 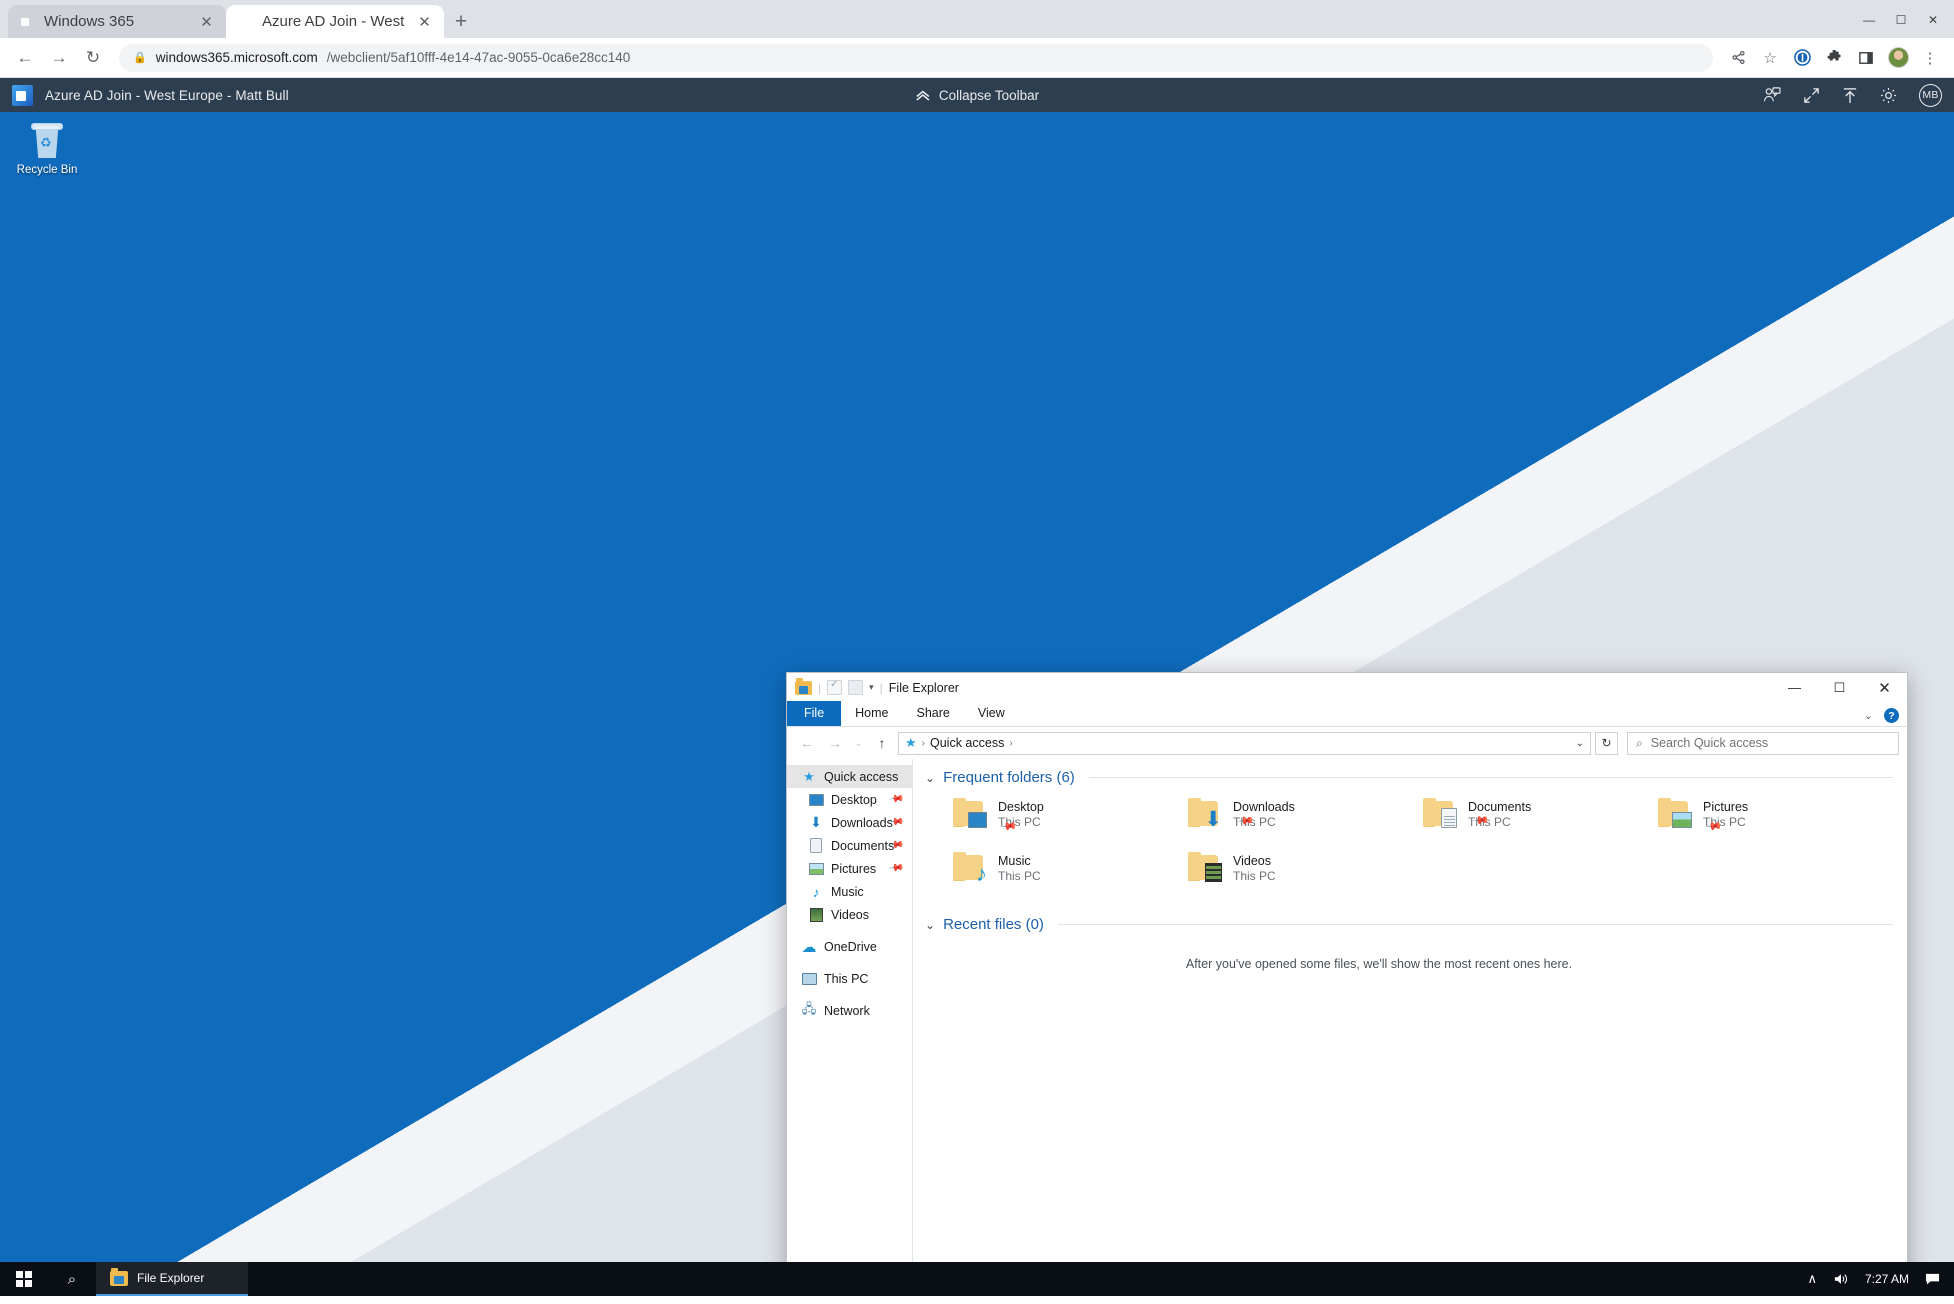 I want to click on sidebar-item-label: Downloads, so click(x=862, y=822).